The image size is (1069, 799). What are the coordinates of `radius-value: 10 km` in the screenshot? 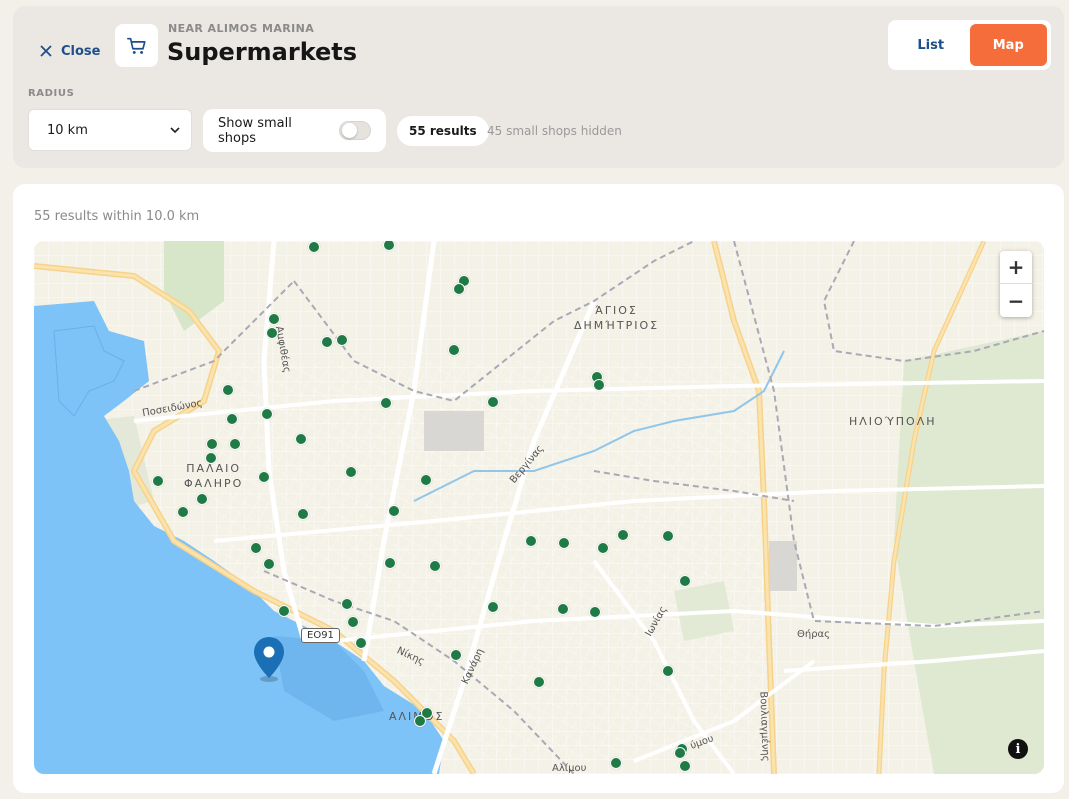 It's located at (67, 130).